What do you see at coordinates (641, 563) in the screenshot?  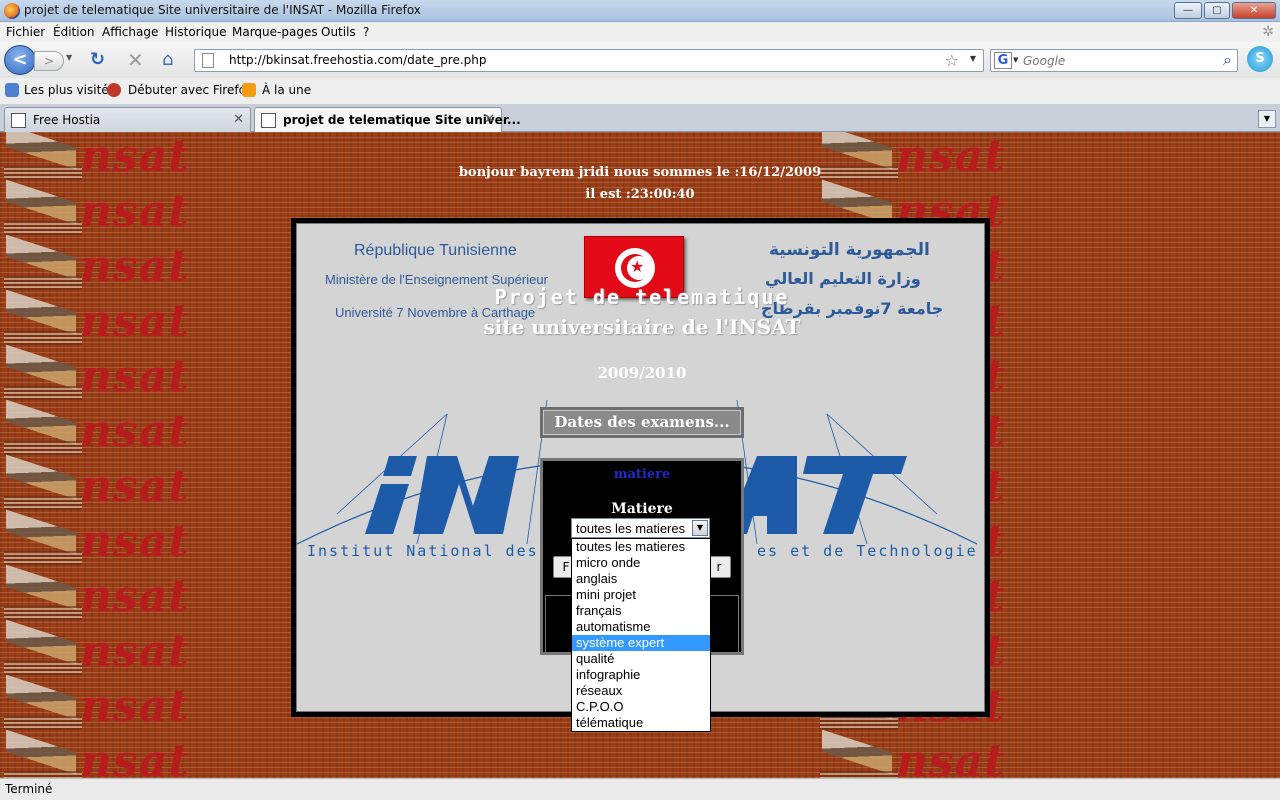 I see `option-micro-onde: micro onde` at bounding box center [641, 563].